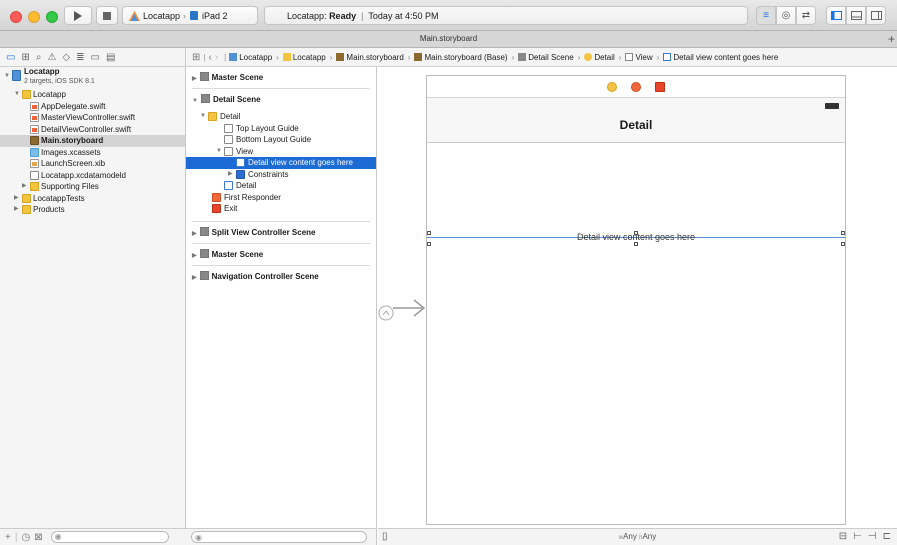 Image resolution: width=897 pixels, height=545 pixels. What do you see at coordinates (281, 198) in the screenshot?
I see `outline-first-responder: First Responder` at bounding box center [281, 198].